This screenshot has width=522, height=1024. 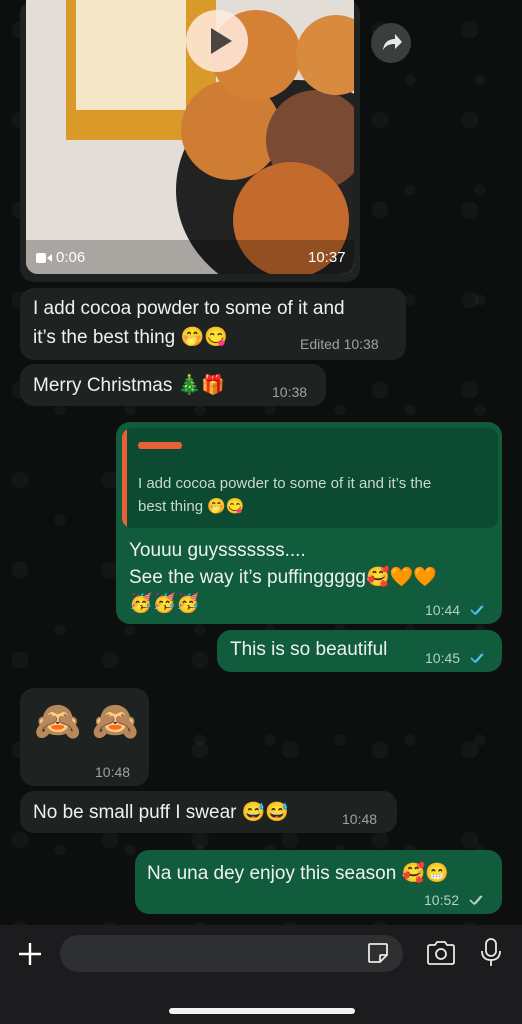 What do you see at coordinates (189, 308) in the screenshot?
I see `message-text: I add cocoa powder to some of it and` at bounding box center [189, 308].